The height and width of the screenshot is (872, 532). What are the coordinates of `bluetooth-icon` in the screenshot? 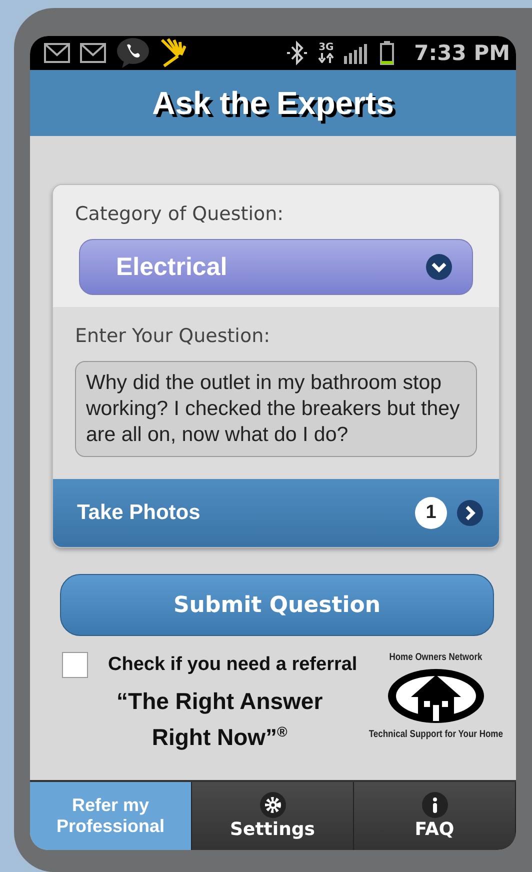 It's located at (297, 53).